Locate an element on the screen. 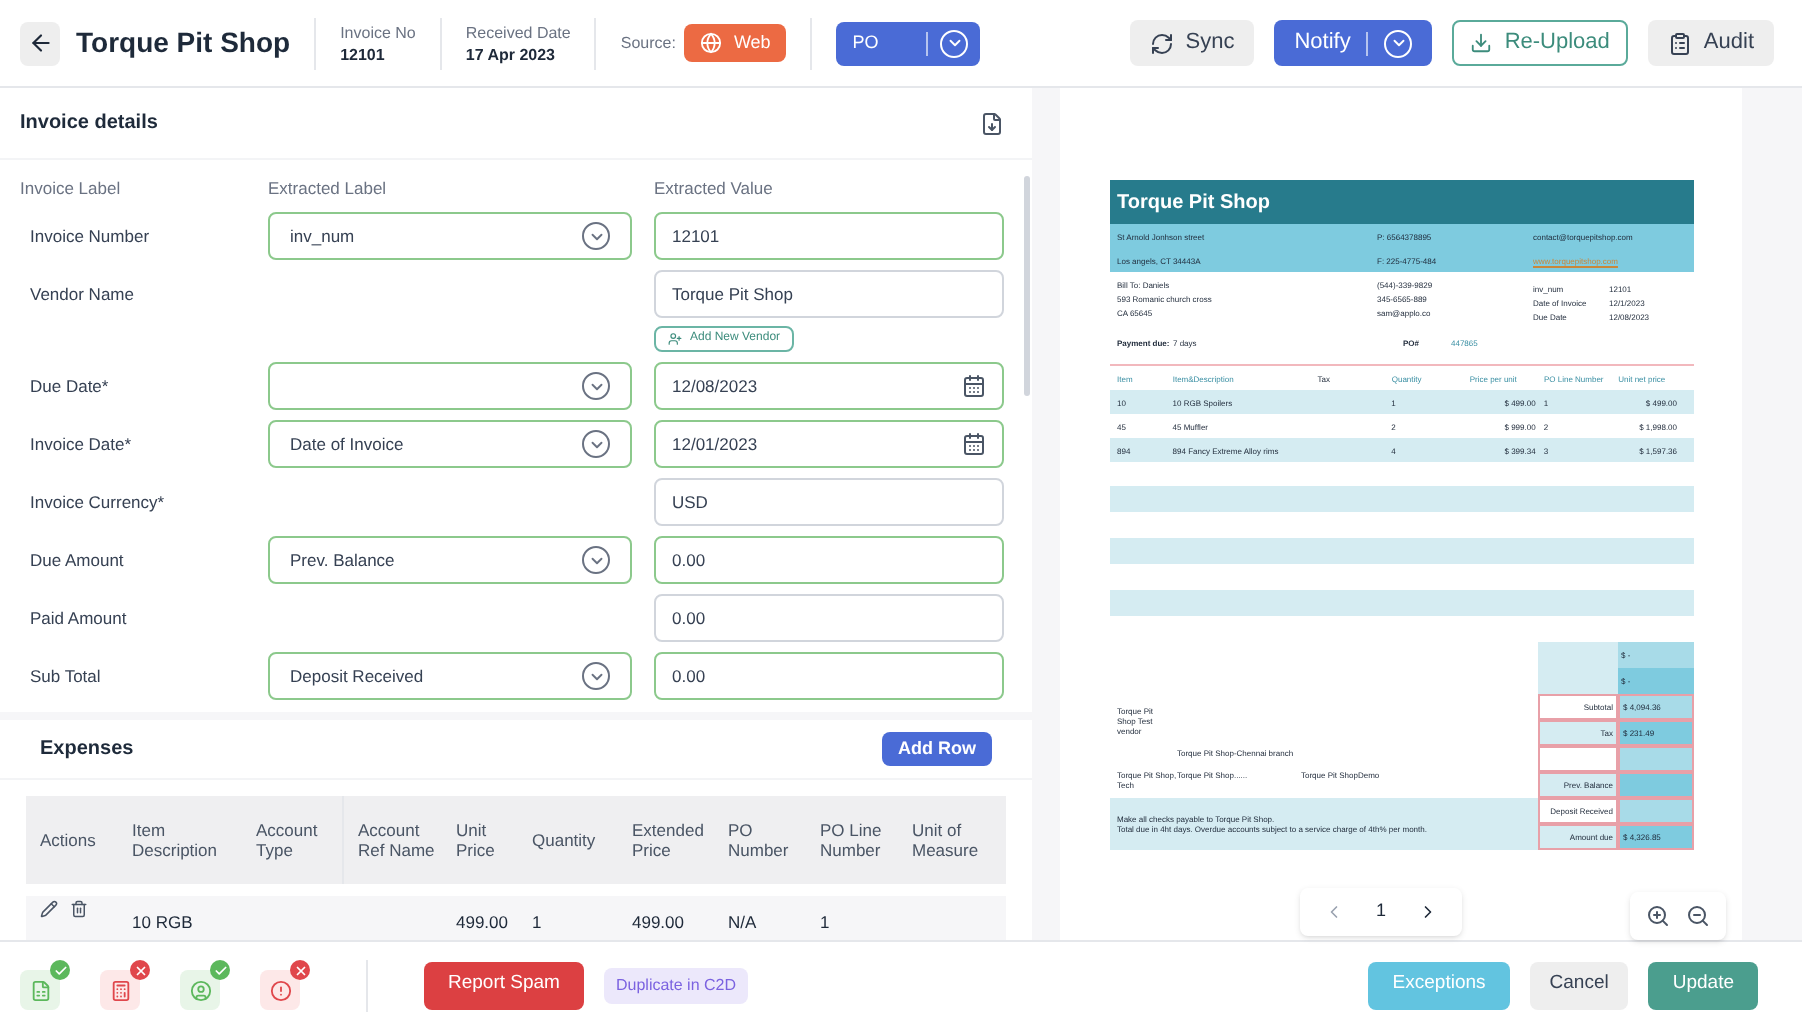 The image size is (1802, 1028). field-label: Paid Amount is located at coordinates (78, 618).